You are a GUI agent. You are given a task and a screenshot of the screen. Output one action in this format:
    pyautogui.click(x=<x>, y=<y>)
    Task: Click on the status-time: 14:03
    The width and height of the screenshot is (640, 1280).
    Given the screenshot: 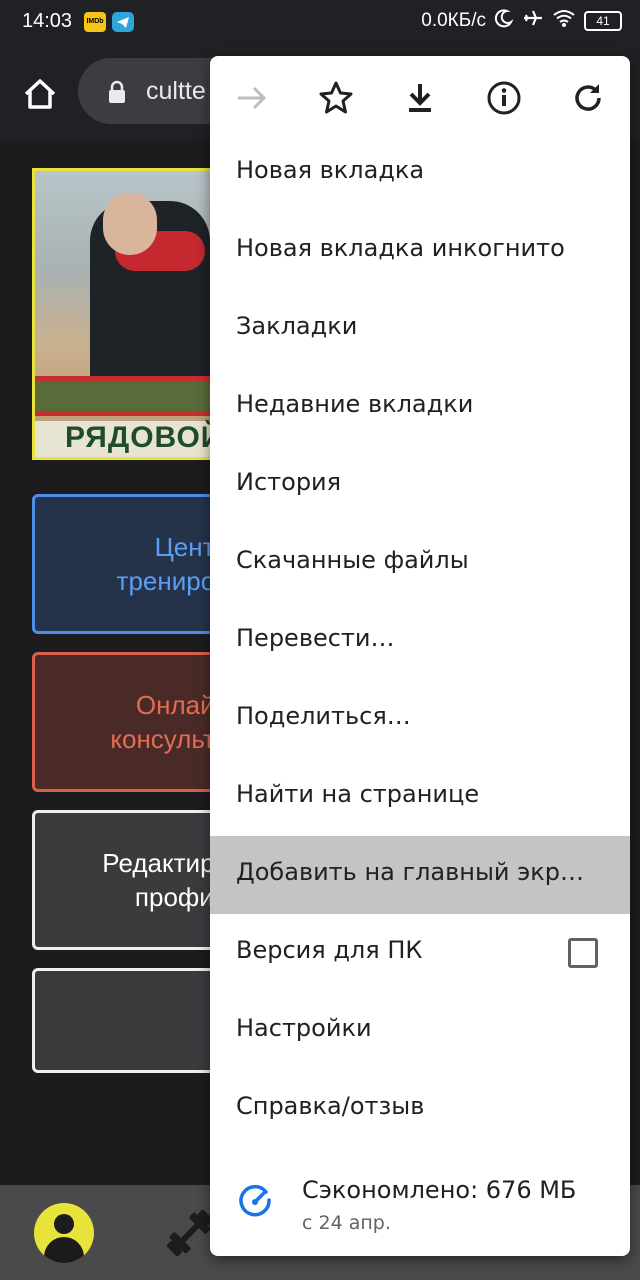 What is the action you would take?
    pyautogui.click(x=47, y=21)
    